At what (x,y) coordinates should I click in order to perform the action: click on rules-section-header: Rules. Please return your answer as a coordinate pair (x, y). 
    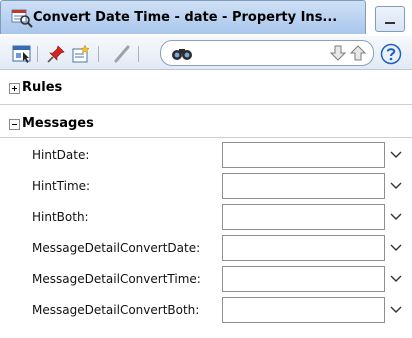
    Looking at the image, I should click on (206, 89).